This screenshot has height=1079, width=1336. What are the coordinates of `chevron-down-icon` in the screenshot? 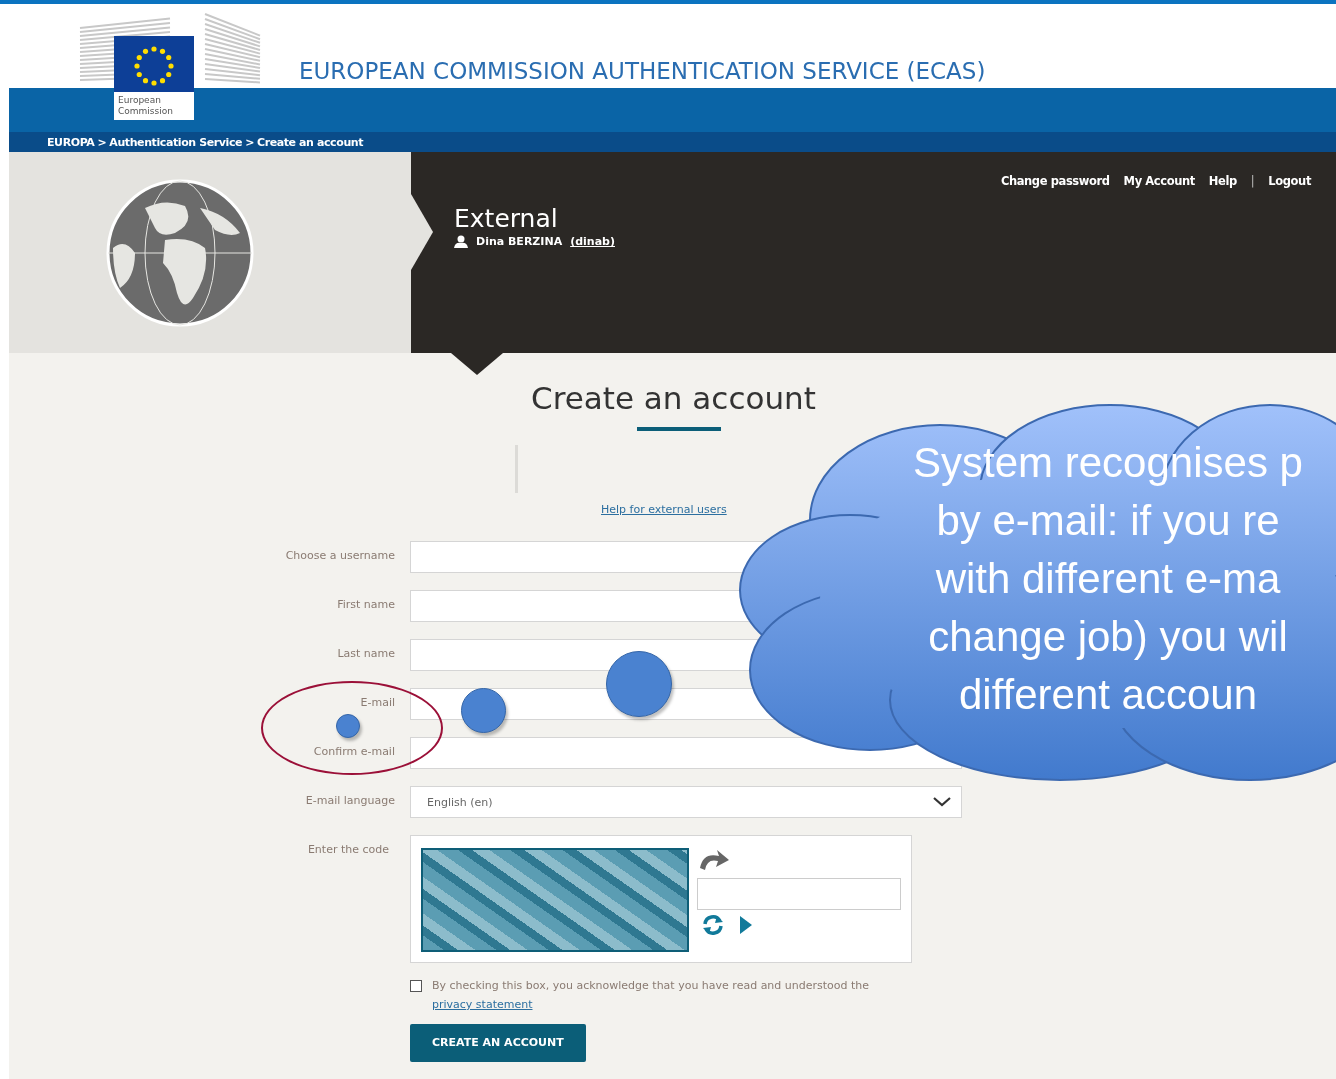 It's located at (942, 802).